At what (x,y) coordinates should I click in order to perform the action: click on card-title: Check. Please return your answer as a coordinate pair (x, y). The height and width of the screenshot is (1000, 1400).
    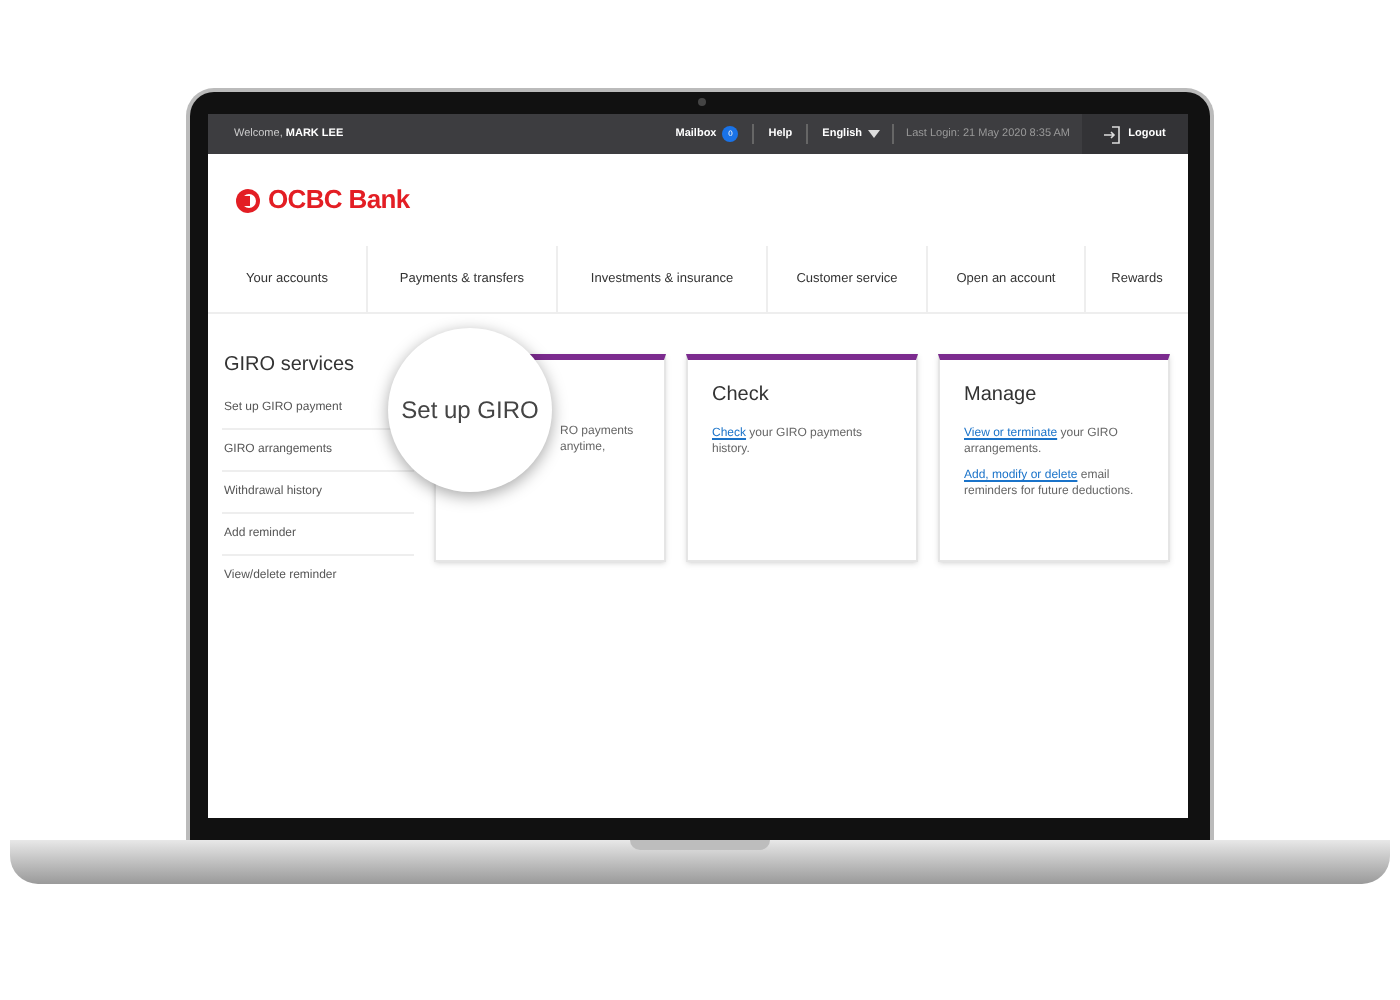
    Looking at the image, I should click on (741, 396).